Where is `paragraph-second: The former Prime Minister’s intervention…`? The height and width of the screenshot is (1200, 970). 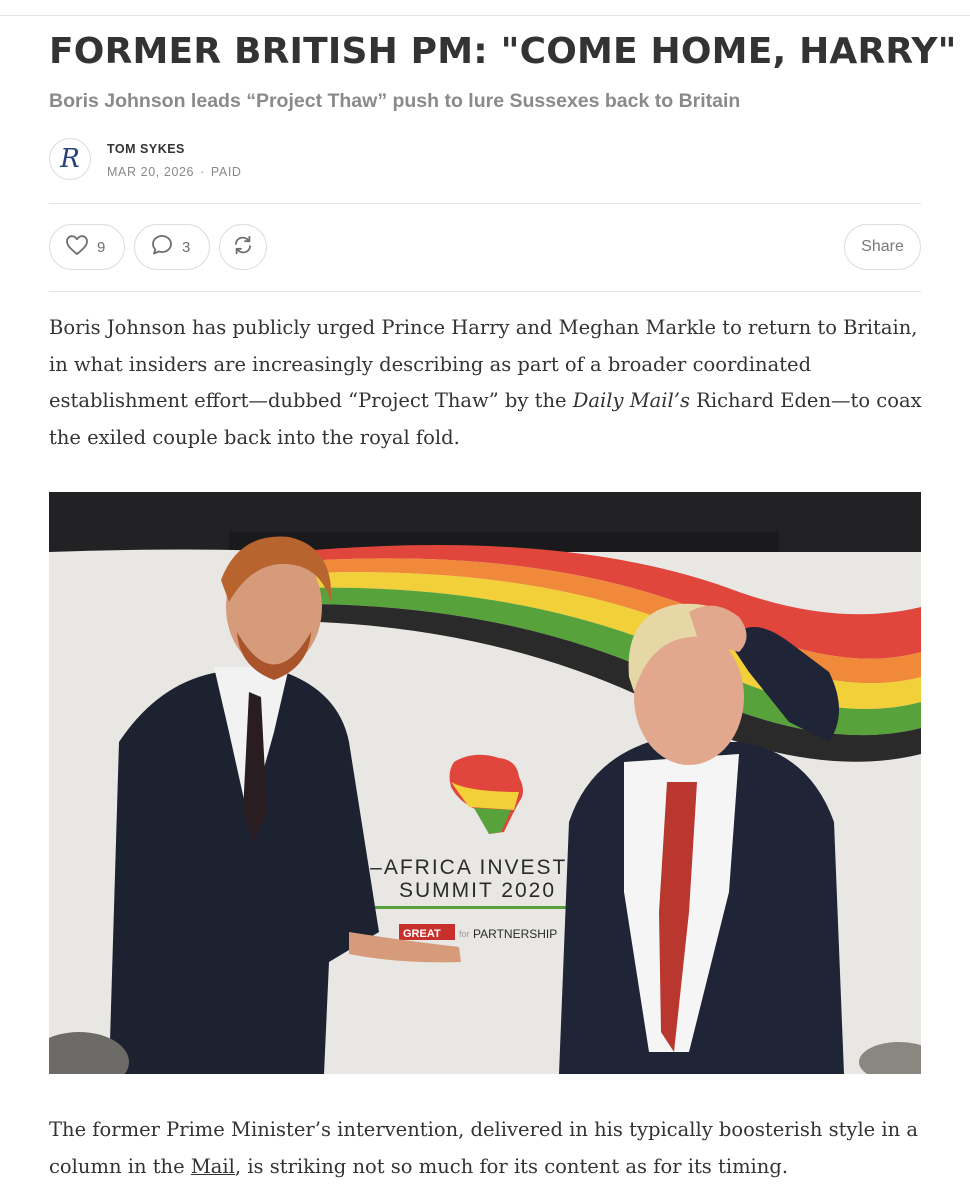
paragraph-second: The former Prime Minister’s intervention… is located at coordinates (489, 1148).